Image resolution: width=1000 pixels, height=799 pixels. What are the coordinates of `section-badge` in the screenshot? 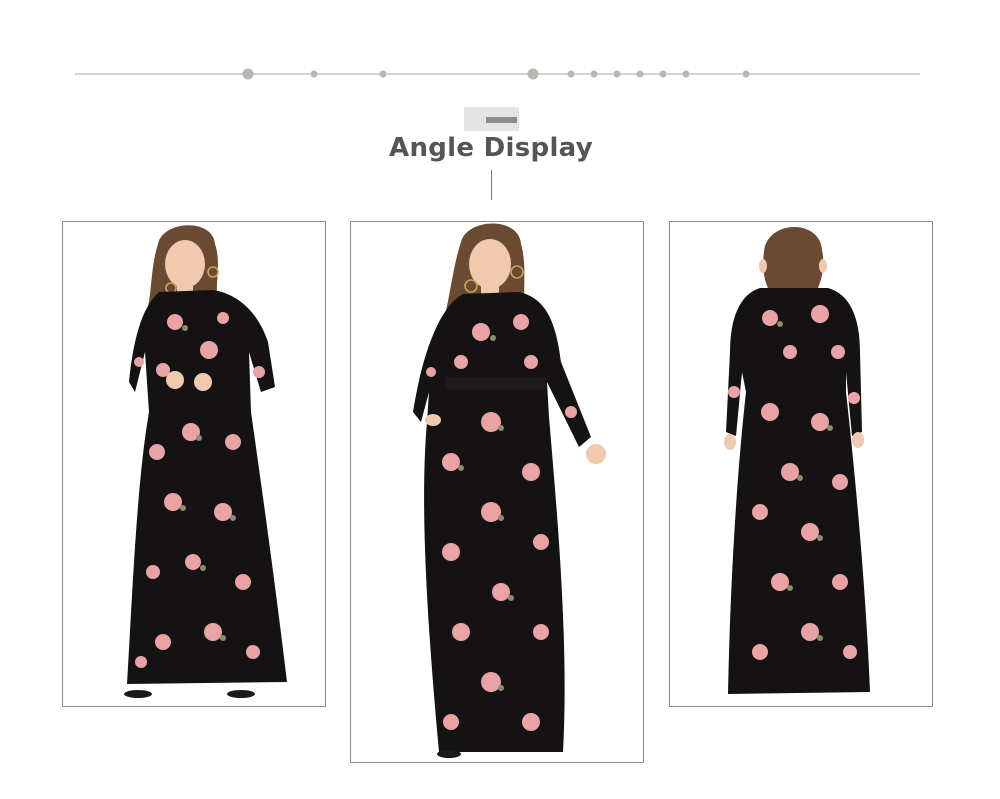 It's located at (491, 119).